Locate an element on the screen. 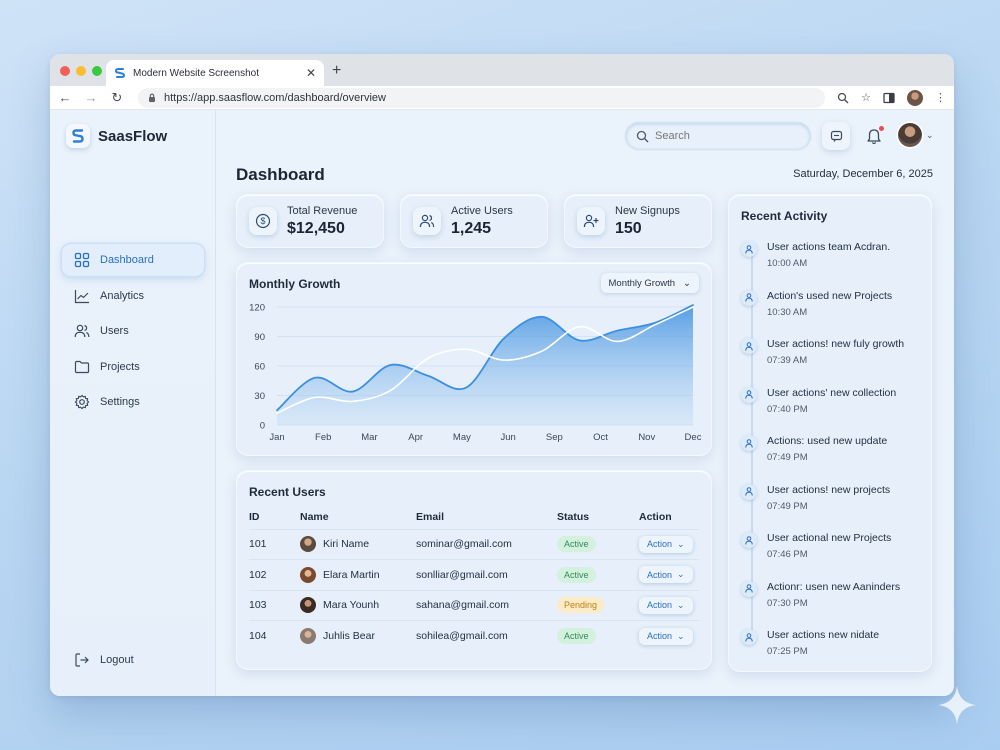  close-window-button is located at coordinates (65, 71).